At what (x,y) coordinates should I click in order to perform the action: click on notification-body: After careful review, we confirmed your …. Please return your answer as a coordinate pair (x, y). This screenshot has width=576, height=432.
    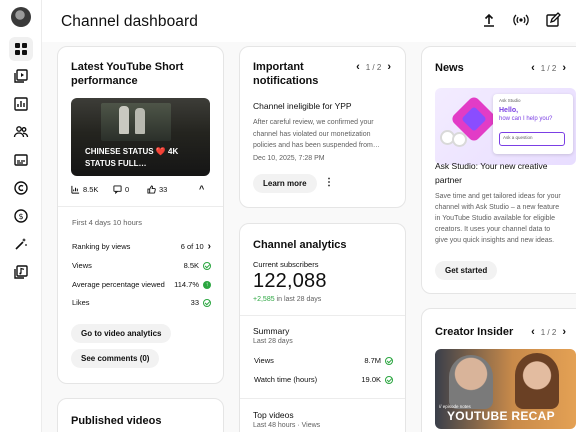
    Looking at the image, I should click on (316, 134).